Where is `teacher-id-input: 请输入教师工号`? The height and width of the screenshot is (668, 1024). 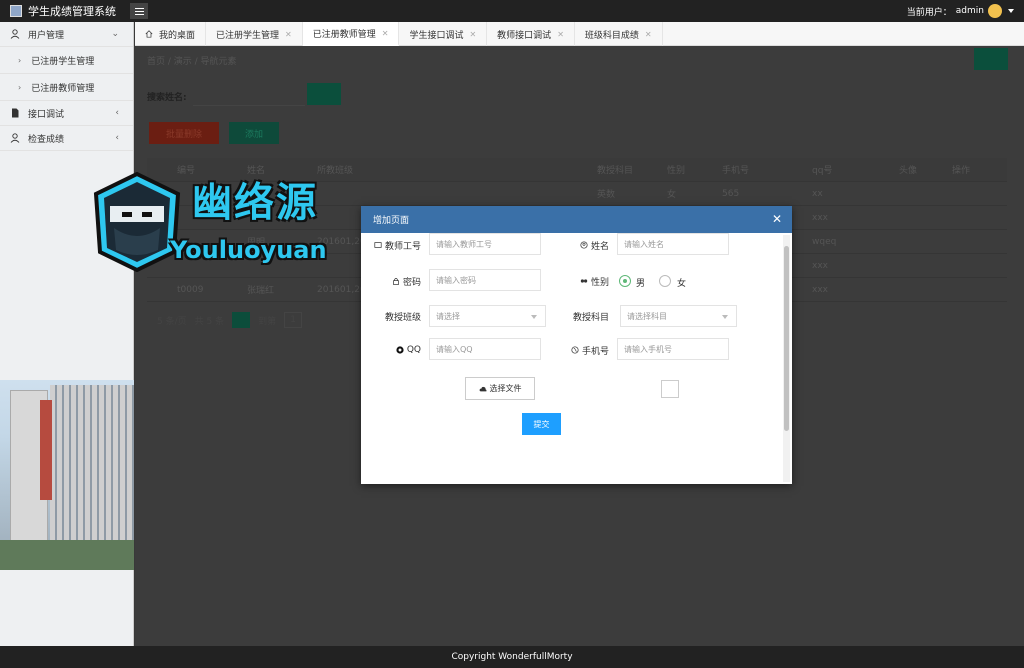 teacher-id-input: 请输入教师工号 is located at coordinates (485, 244).